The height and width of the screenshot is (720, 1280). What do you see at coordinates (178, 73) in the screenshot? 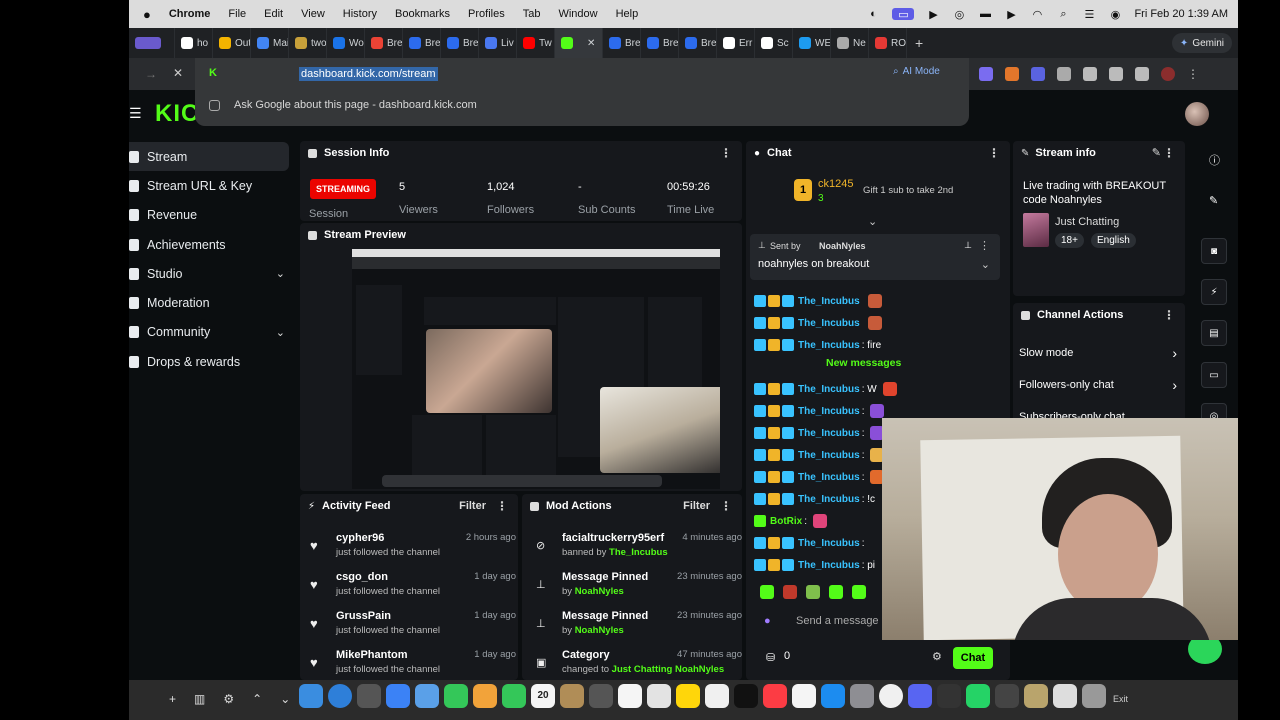
I see `stop-loading-icon: ✕` at bounding box center [178, 73].